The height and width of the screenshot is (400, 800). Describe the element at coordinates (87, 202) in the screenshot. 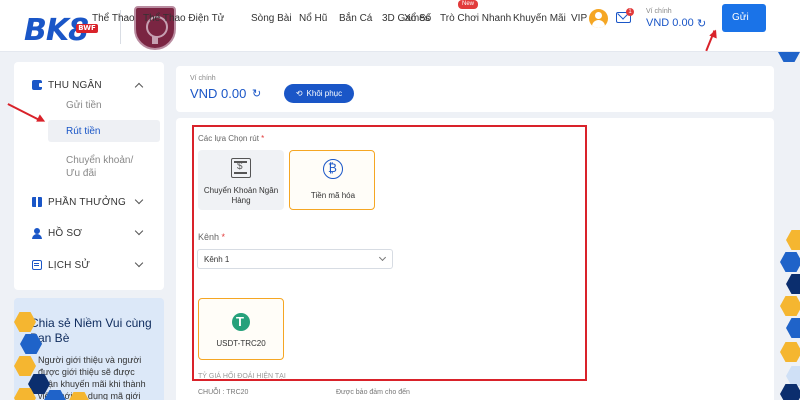

I see `sidebar-section-label: PHẦN THƯỞNG` at that location.